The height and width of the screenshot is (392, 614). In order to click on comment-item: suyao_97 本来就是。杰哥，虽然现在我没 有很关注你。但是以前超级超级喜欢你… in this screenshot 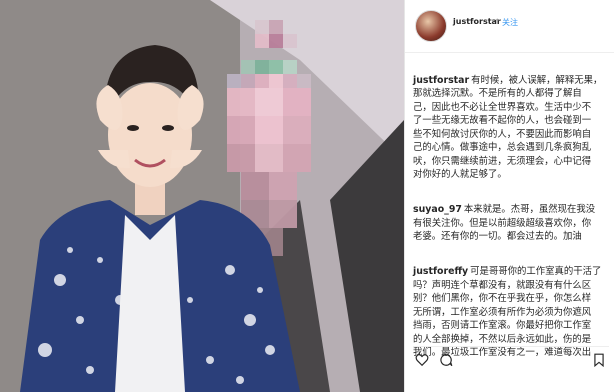, I will do `click(511, 217)`.